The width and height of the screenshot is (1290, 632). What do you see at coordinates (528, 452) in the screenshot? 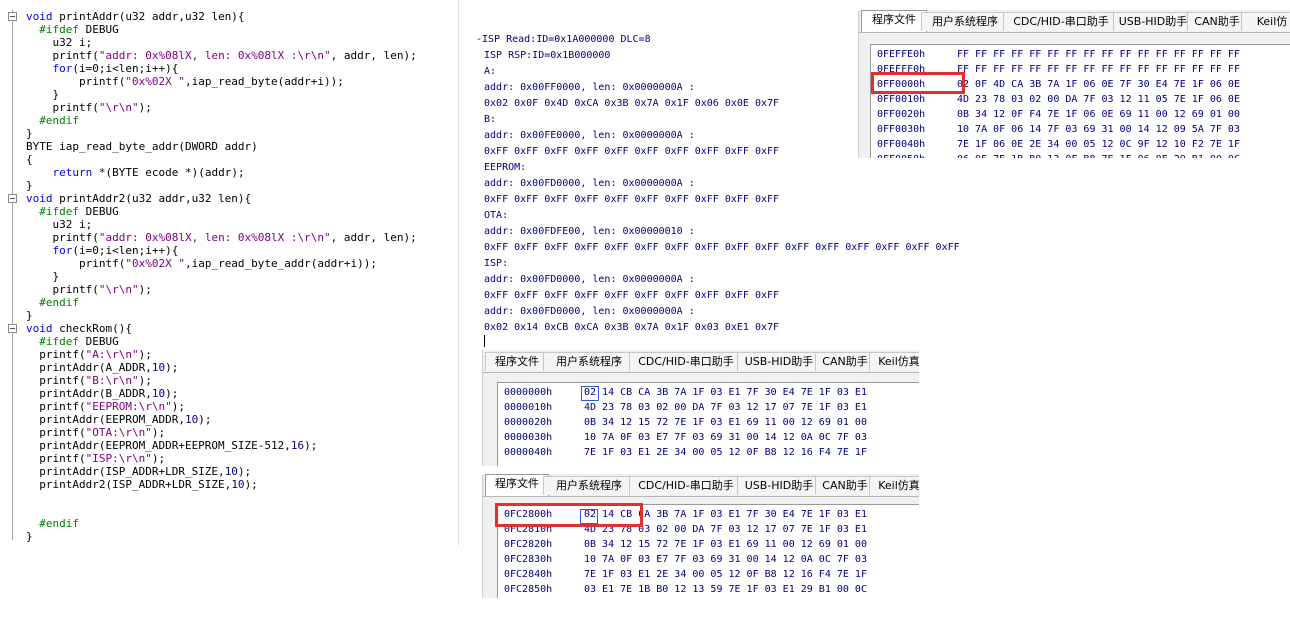
I see `hex-address: 0000040h` at bounding box center [528, 452].